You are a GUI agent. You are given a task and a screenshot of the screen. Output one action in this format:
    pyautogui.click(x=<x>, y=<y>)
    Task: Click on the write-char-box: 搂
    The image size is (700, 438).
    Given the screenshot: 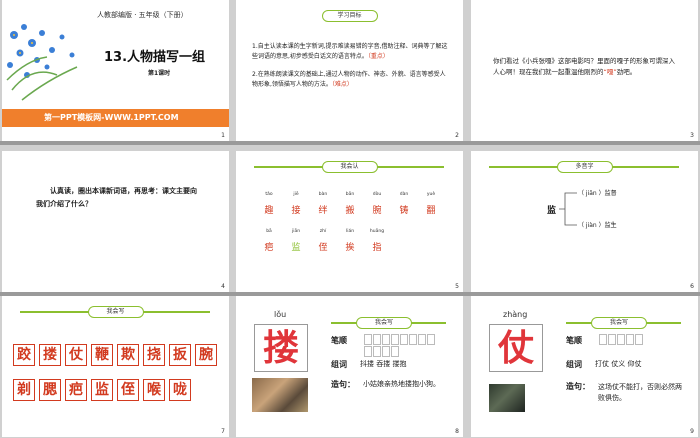 What is the action you would take?
    pyautogui.click(x=50, y=355)
    